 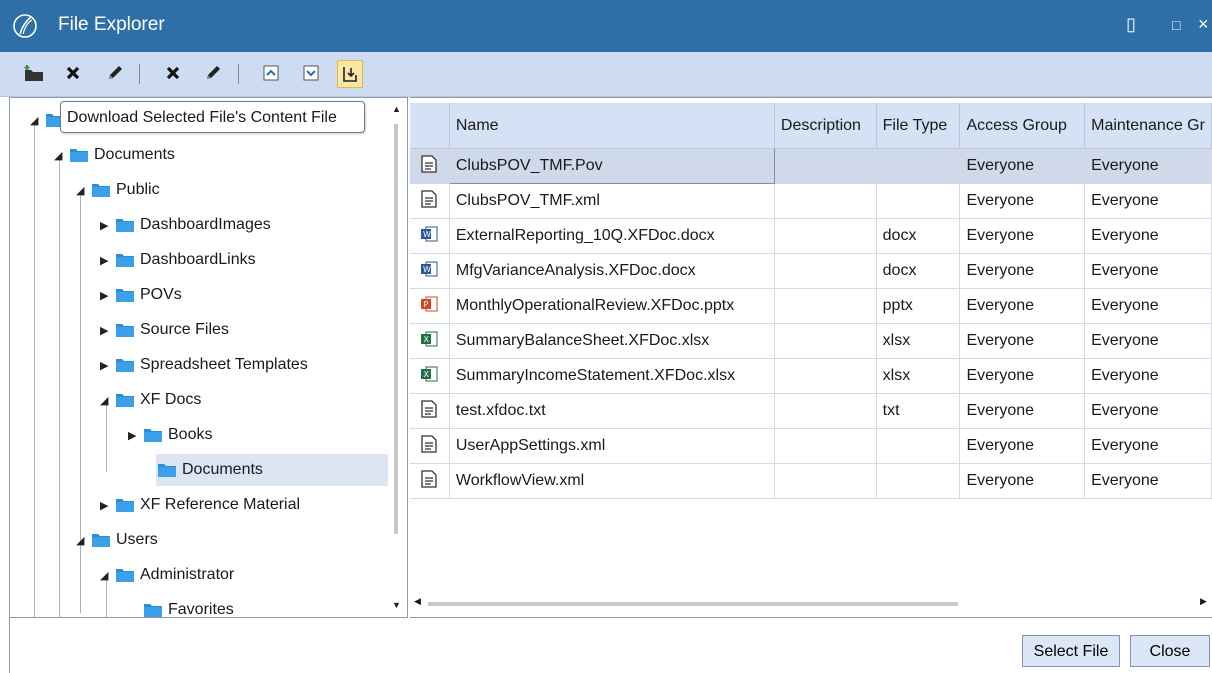 What do you see at coordinates (612, 376) in the screenshot?
I see `file-name-cell: SummaryIncomeStatement.XFDoc.xlsx` at bounding box center [612, 376].